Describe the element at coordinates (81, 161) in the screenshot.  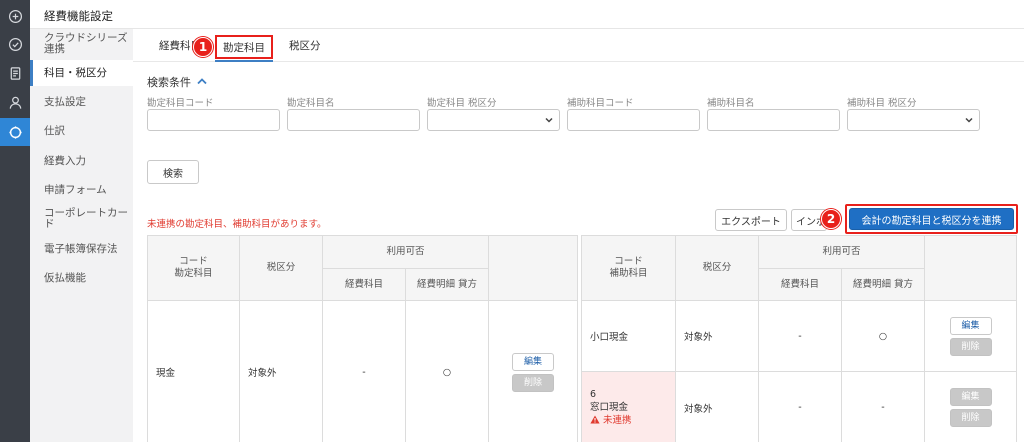
I see `sidebar-item-expense-entry: 経費入力` at that location.